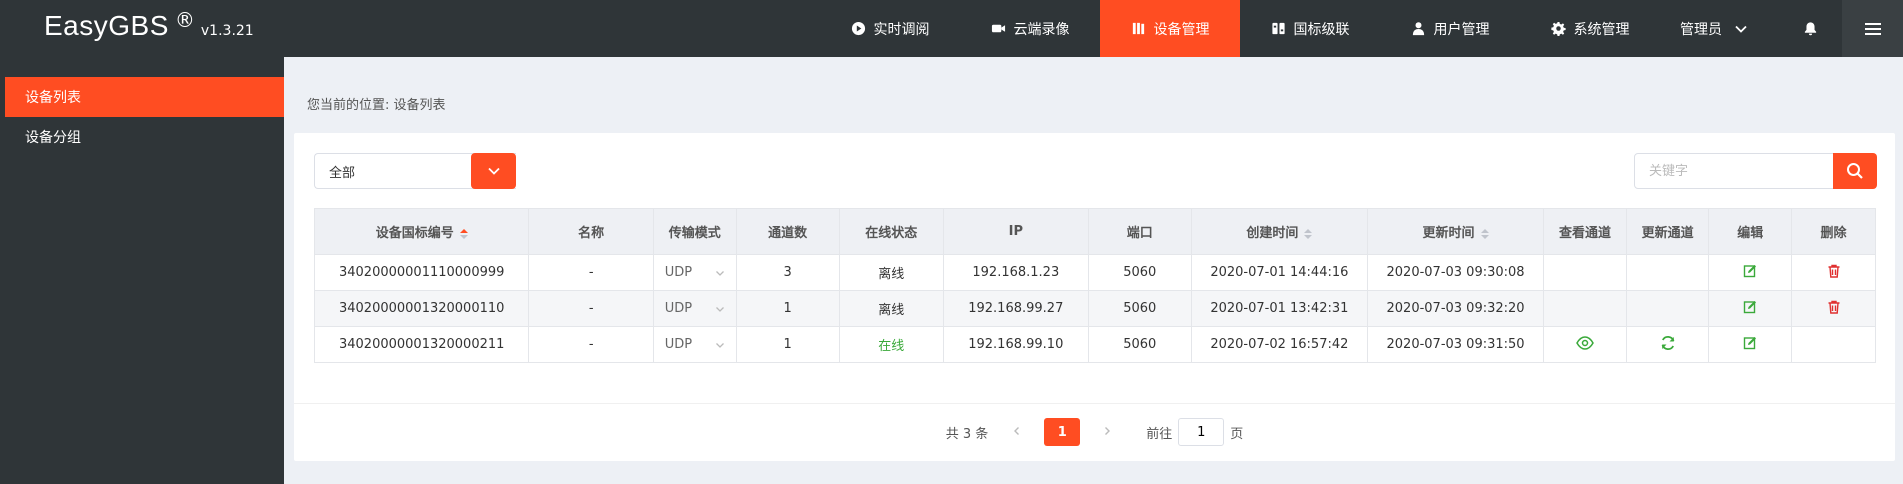 This screenshot has height=484, width=1903. I want to click on cell-status: 在线, so click(891, 344).